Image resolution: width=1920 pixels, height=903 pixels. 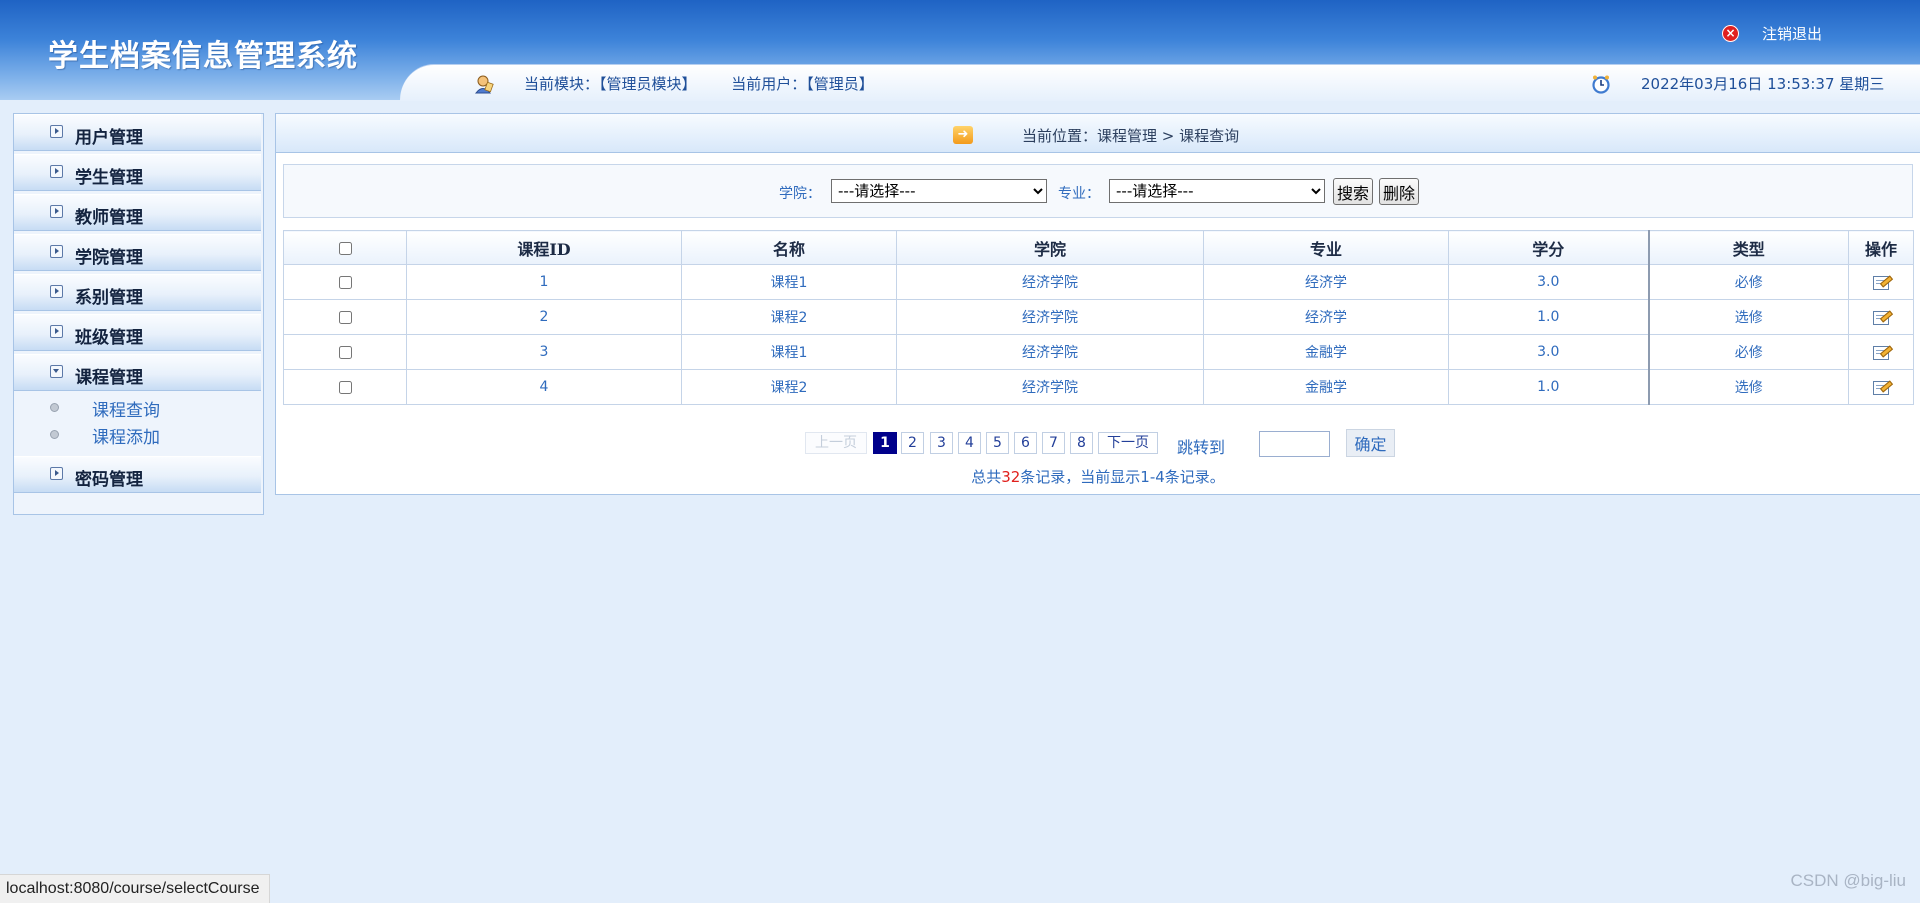 I want to click on sidebar-menu-password-management: 密码管理, so click(x=137, y=474).